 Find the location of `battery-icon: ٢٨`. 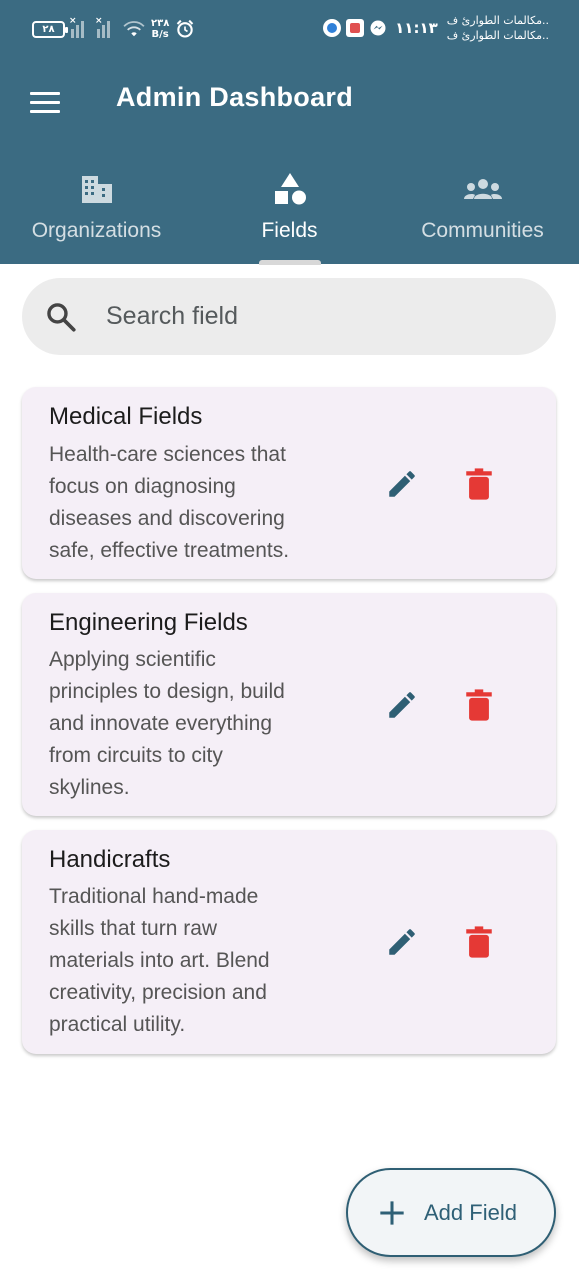

battery-icon: ٢٨ is located at coordinates (50, 29).